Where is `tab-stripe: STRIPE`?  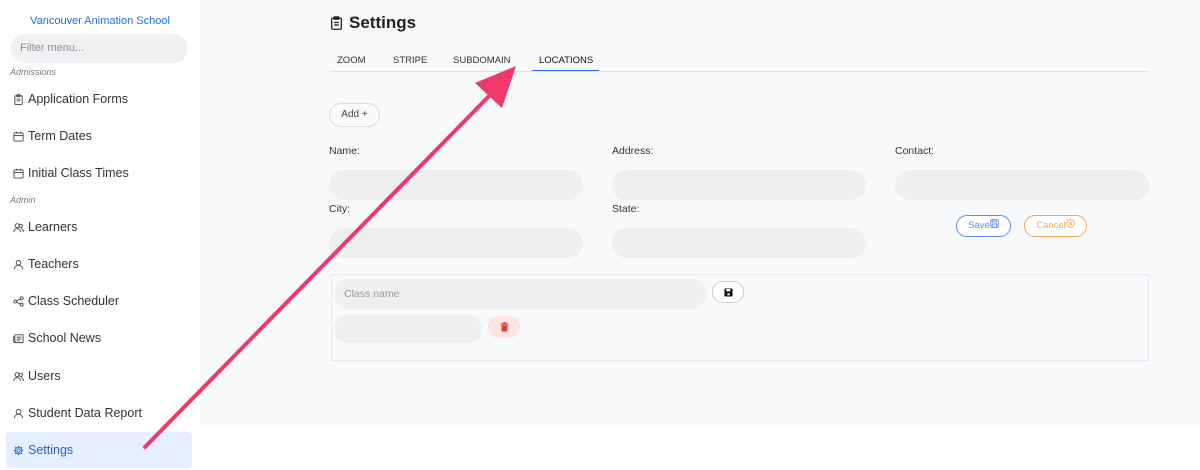
tab-stripe: STRIPE is located at coordinates (410, 60).